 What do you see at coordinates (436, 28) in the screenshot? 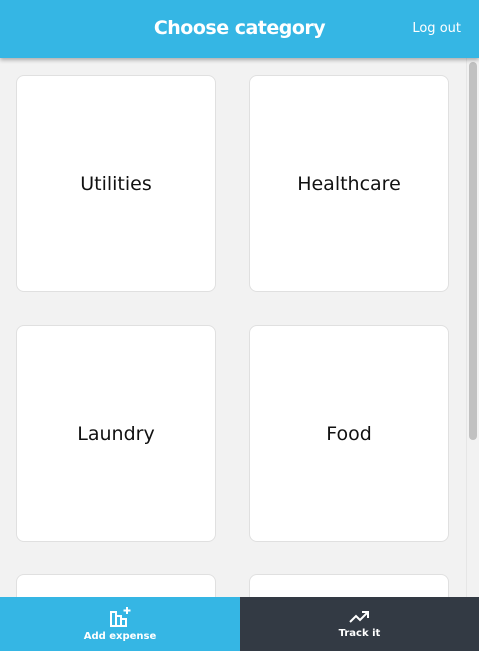
I see `logout-button: Log out` at bounding box center [436, 28].